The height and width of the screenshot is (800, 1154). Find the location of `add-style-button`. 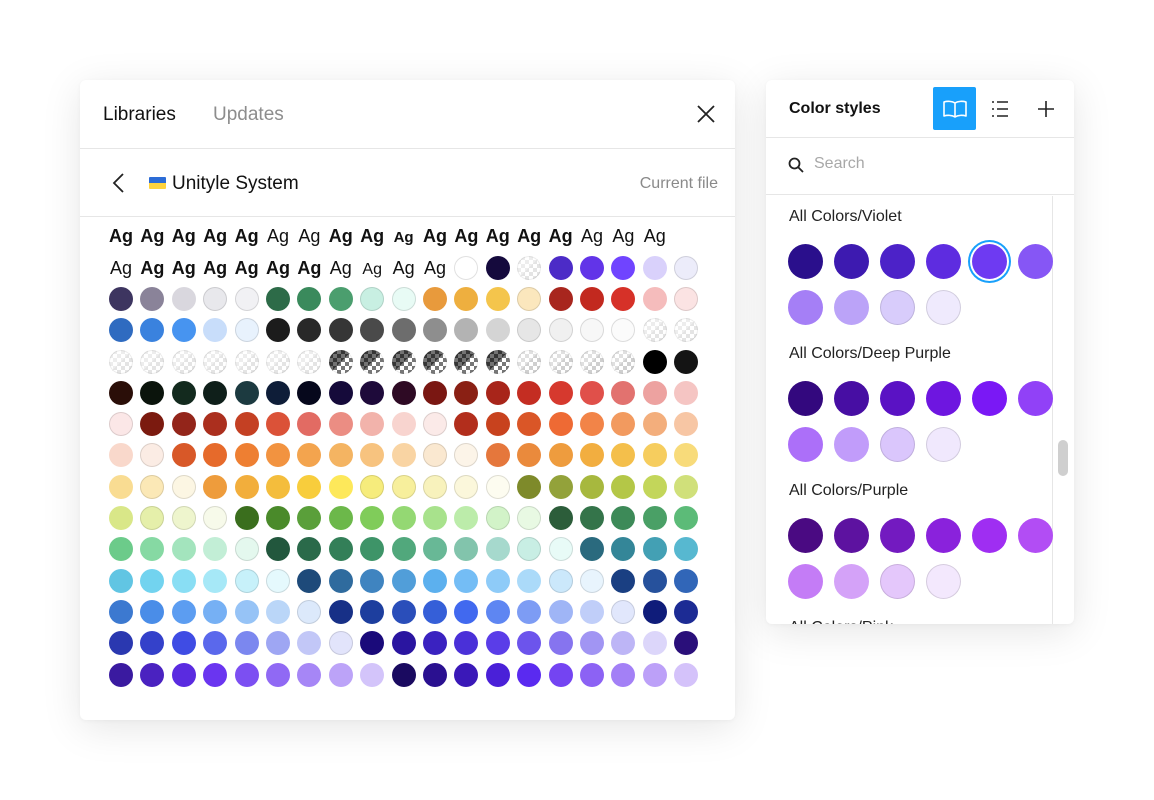

add-style-button is located at coordinates (1045, 108).